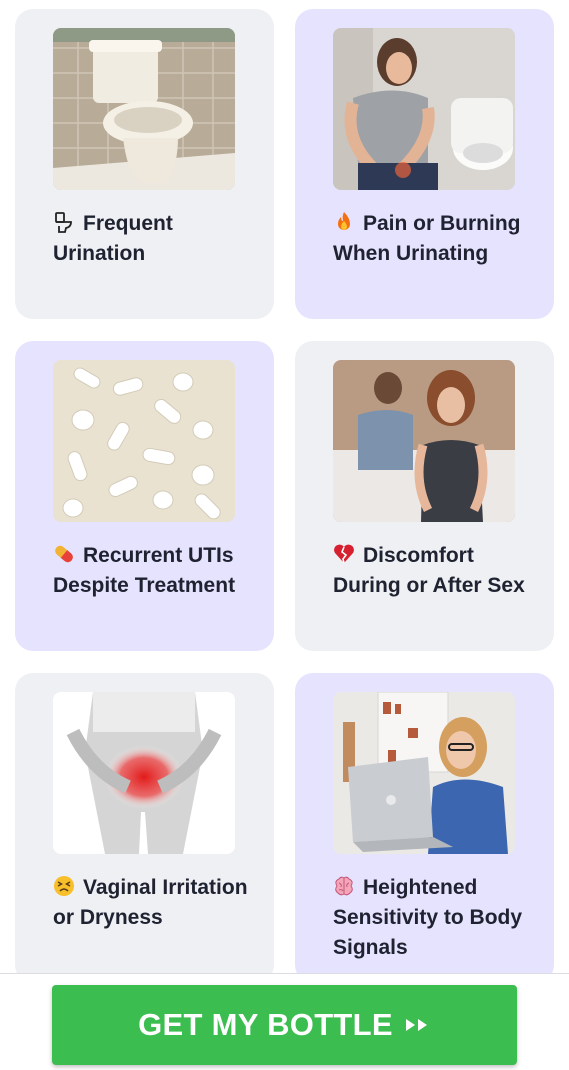 The image size is (569, 1070). What do you see at coordinates (429, 570) in the screenshot?
I see `card-title: Discomfort During or After Sex` at bounding box center [429, 570].